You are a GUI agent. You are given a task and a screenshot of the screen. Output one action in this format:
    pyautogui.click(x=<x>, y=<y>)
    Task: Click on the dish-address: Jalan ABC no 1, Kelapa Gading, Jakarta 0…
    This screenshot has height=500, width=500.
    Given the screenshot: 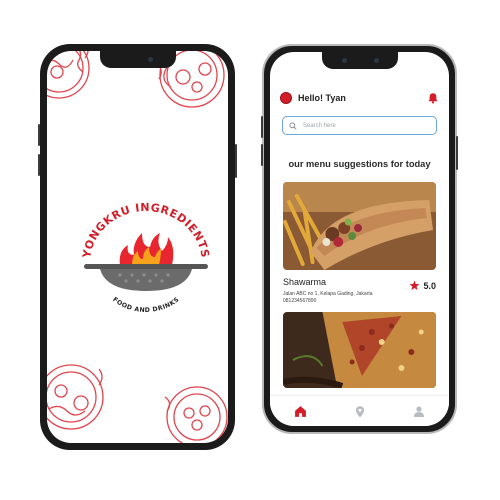 What is the action you would take?
    pyautogui.click(x=328, y=298)
    